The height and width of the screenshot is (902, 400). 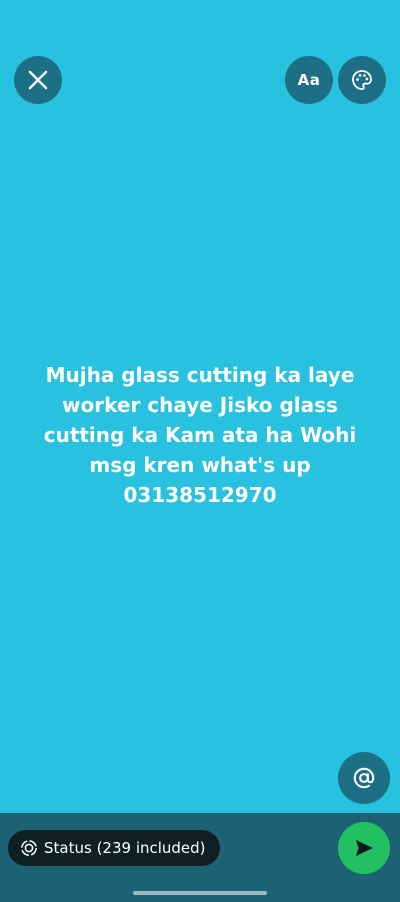 What do you see at coordinates (125, 848) in the screenshot?
I see `status-audience-label: Status (239 included)` at bounding box center [125, 848].